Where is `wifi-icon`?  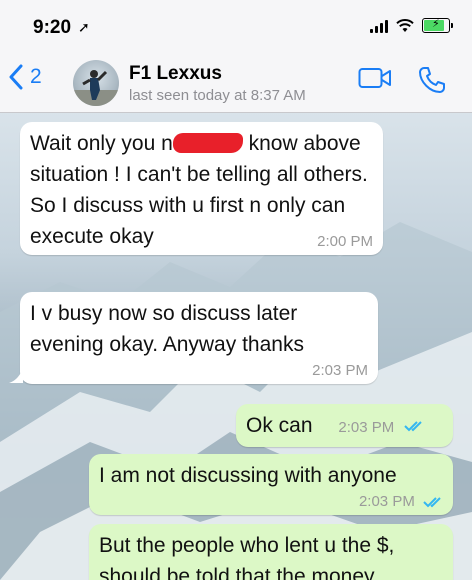
wifi-icon is located at coordinates (405, 25).